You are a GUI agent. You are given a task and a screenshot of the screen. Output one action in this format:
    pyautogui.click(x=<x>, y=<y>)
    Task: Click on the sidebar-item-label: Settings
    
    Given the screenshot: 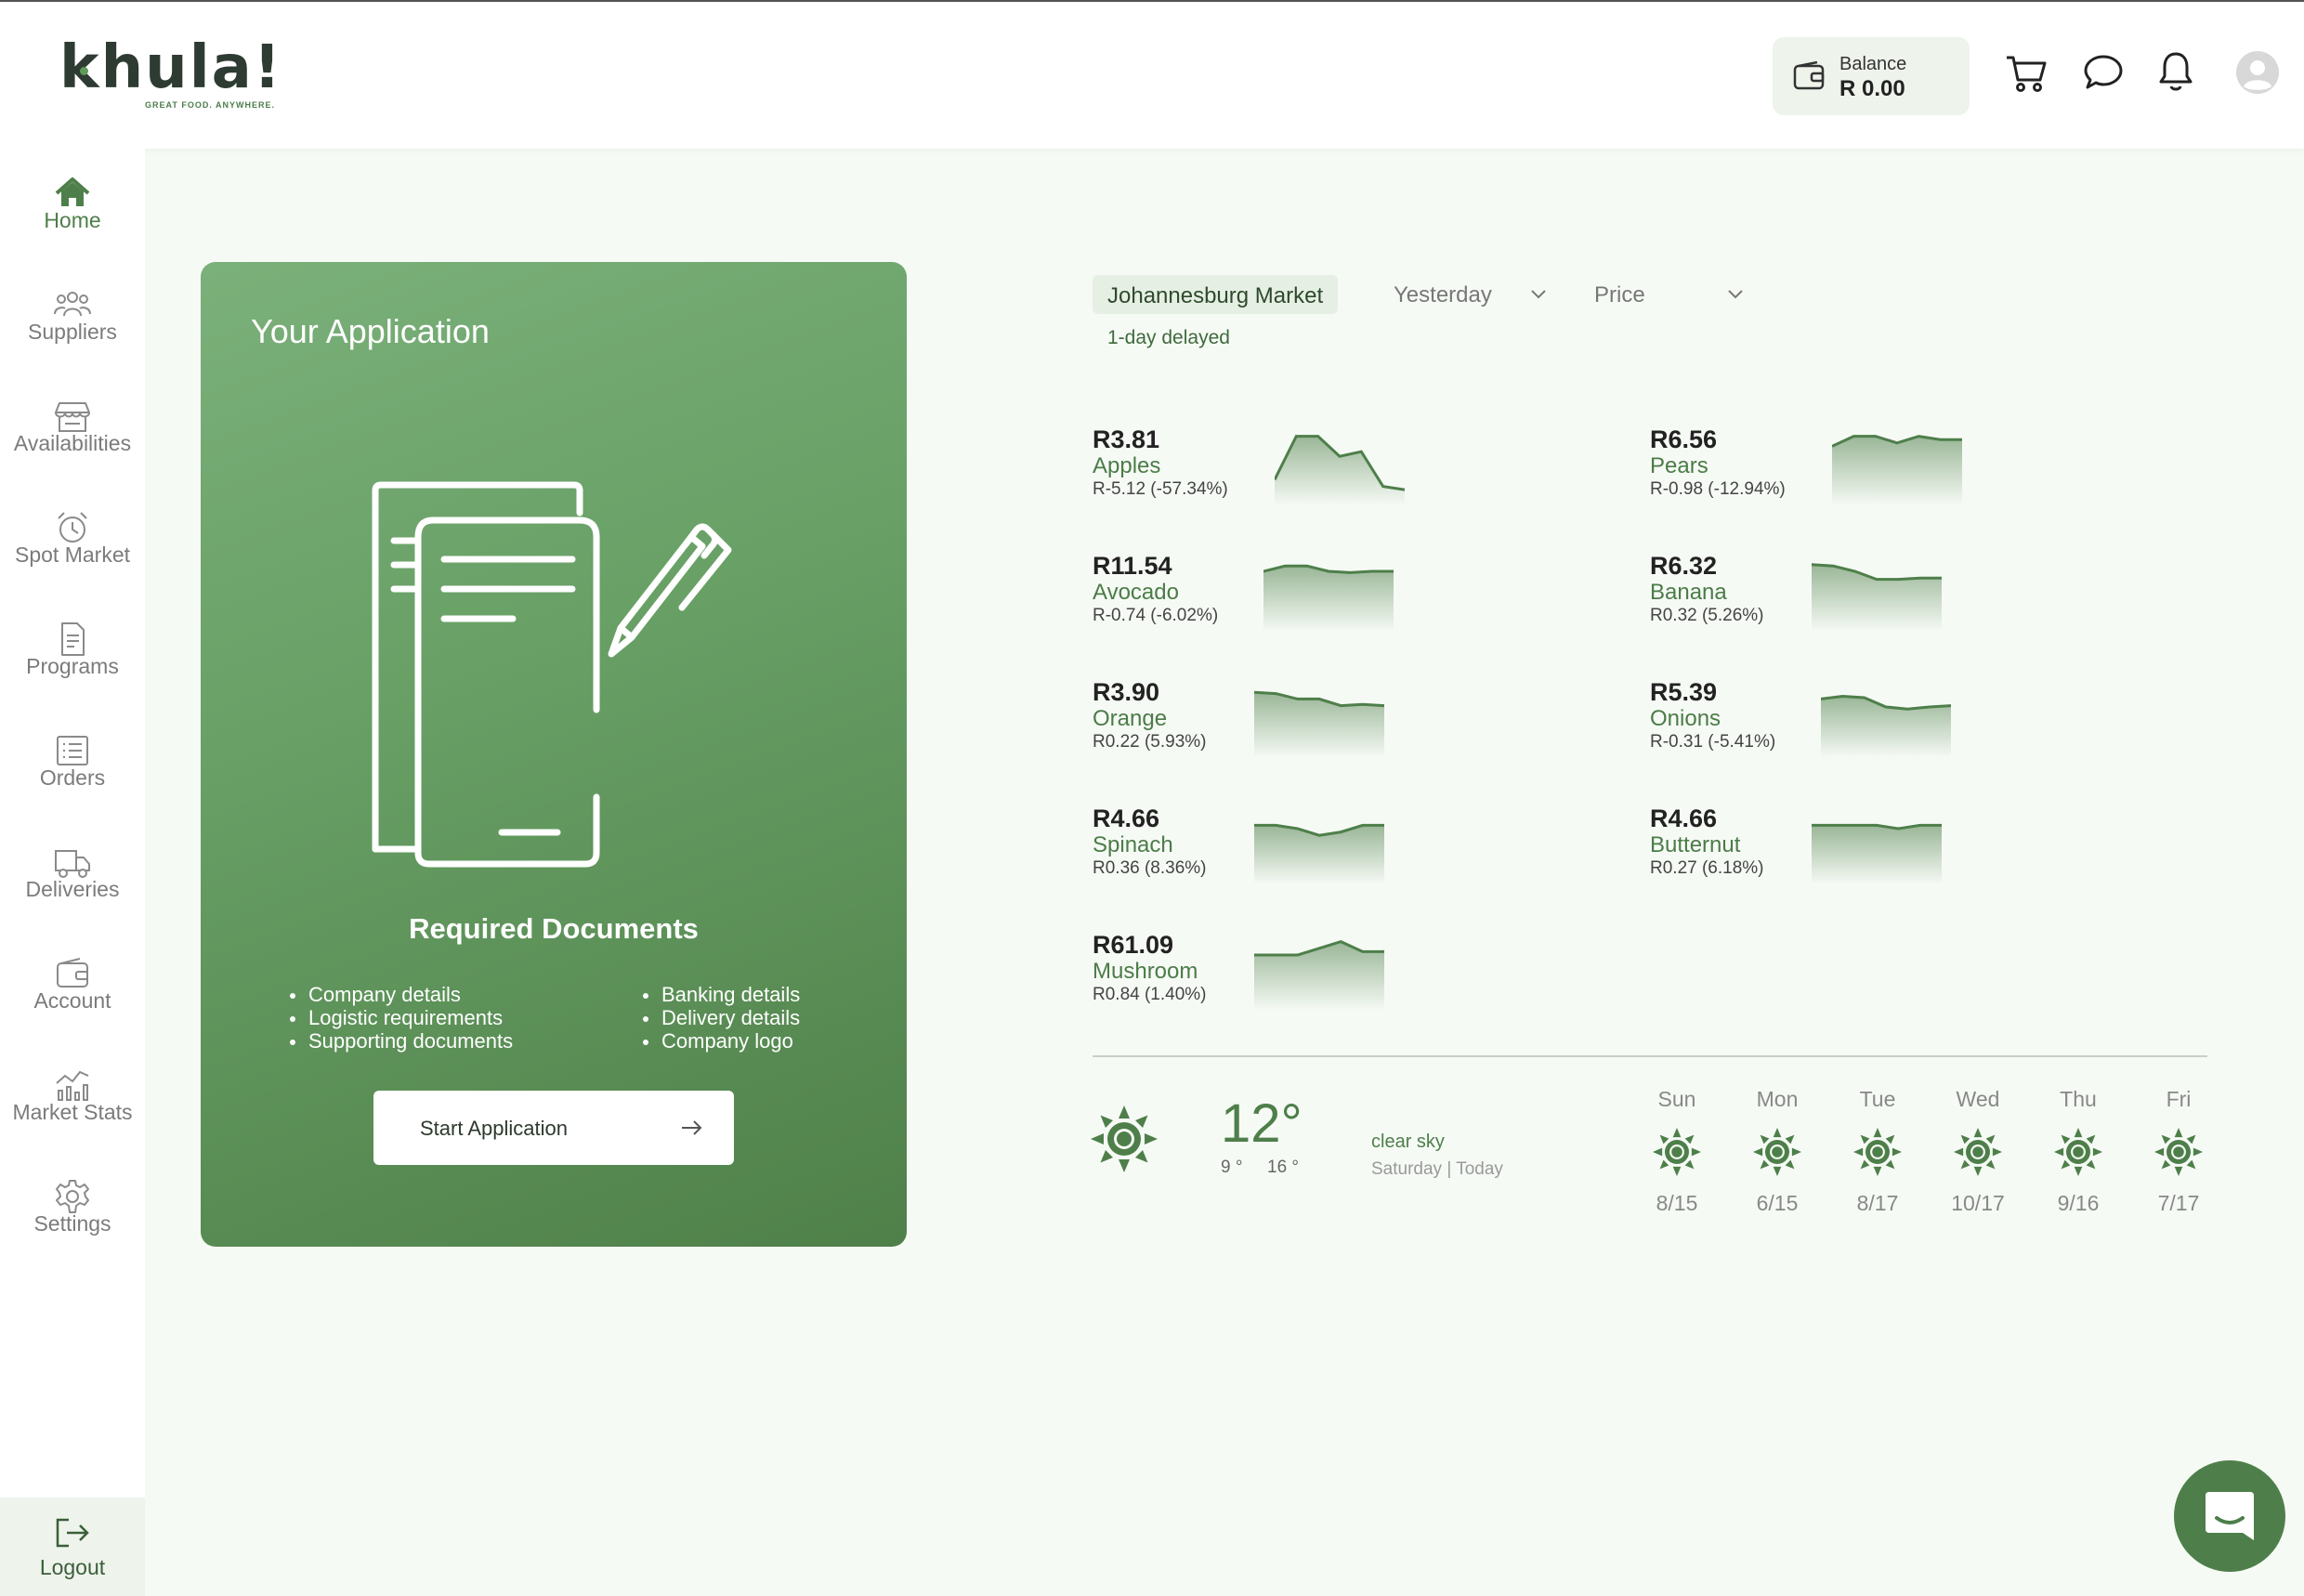 What is the action you would take?
    pyautogui.click(x=72, y=1223)
    